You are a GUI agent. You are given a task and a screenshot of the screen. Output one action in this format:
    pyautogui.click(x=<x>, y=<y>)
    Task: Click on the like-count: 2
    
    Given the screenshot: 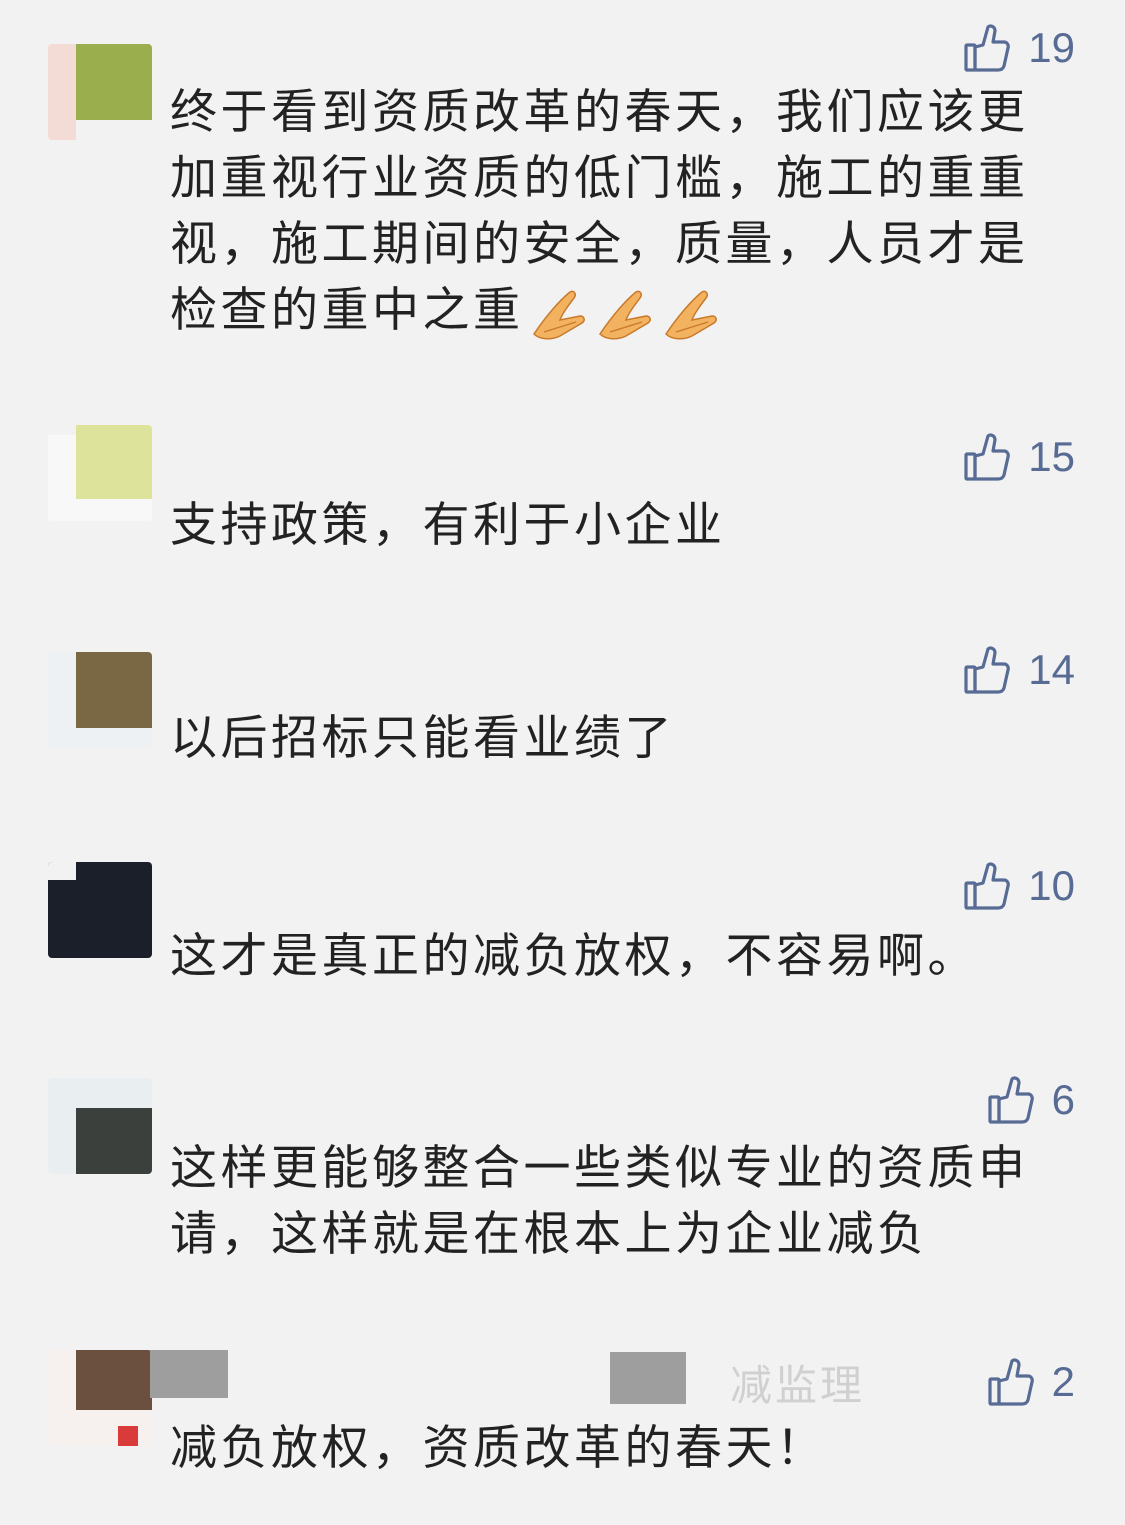 What is the action you would take?
    pyautogui.click(x=1063, y=1381)
    